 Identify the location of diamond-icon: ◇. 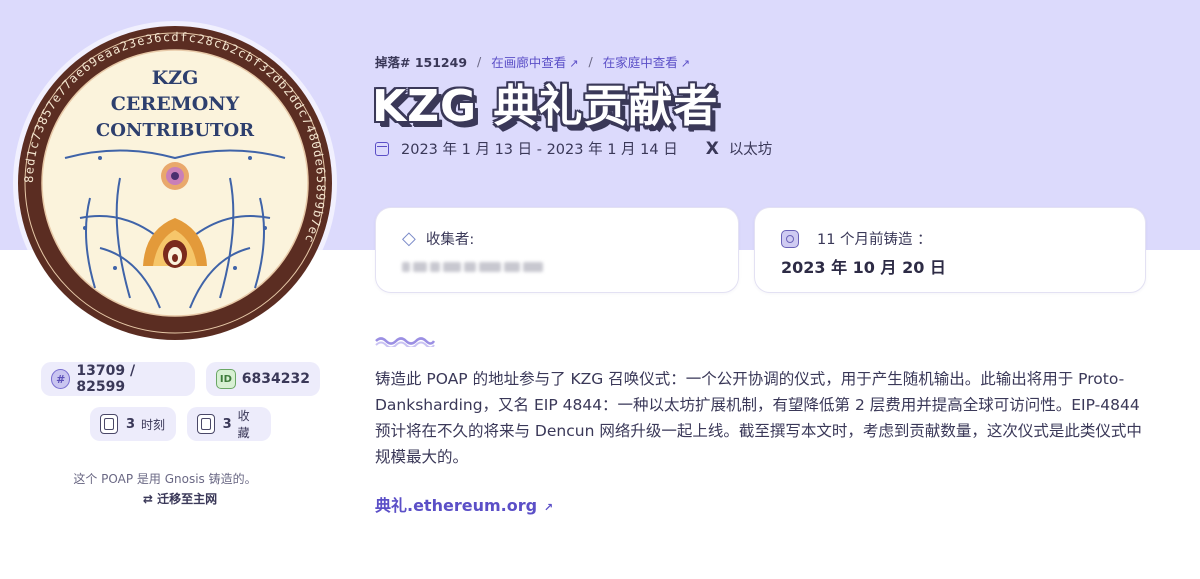
(409, 238).